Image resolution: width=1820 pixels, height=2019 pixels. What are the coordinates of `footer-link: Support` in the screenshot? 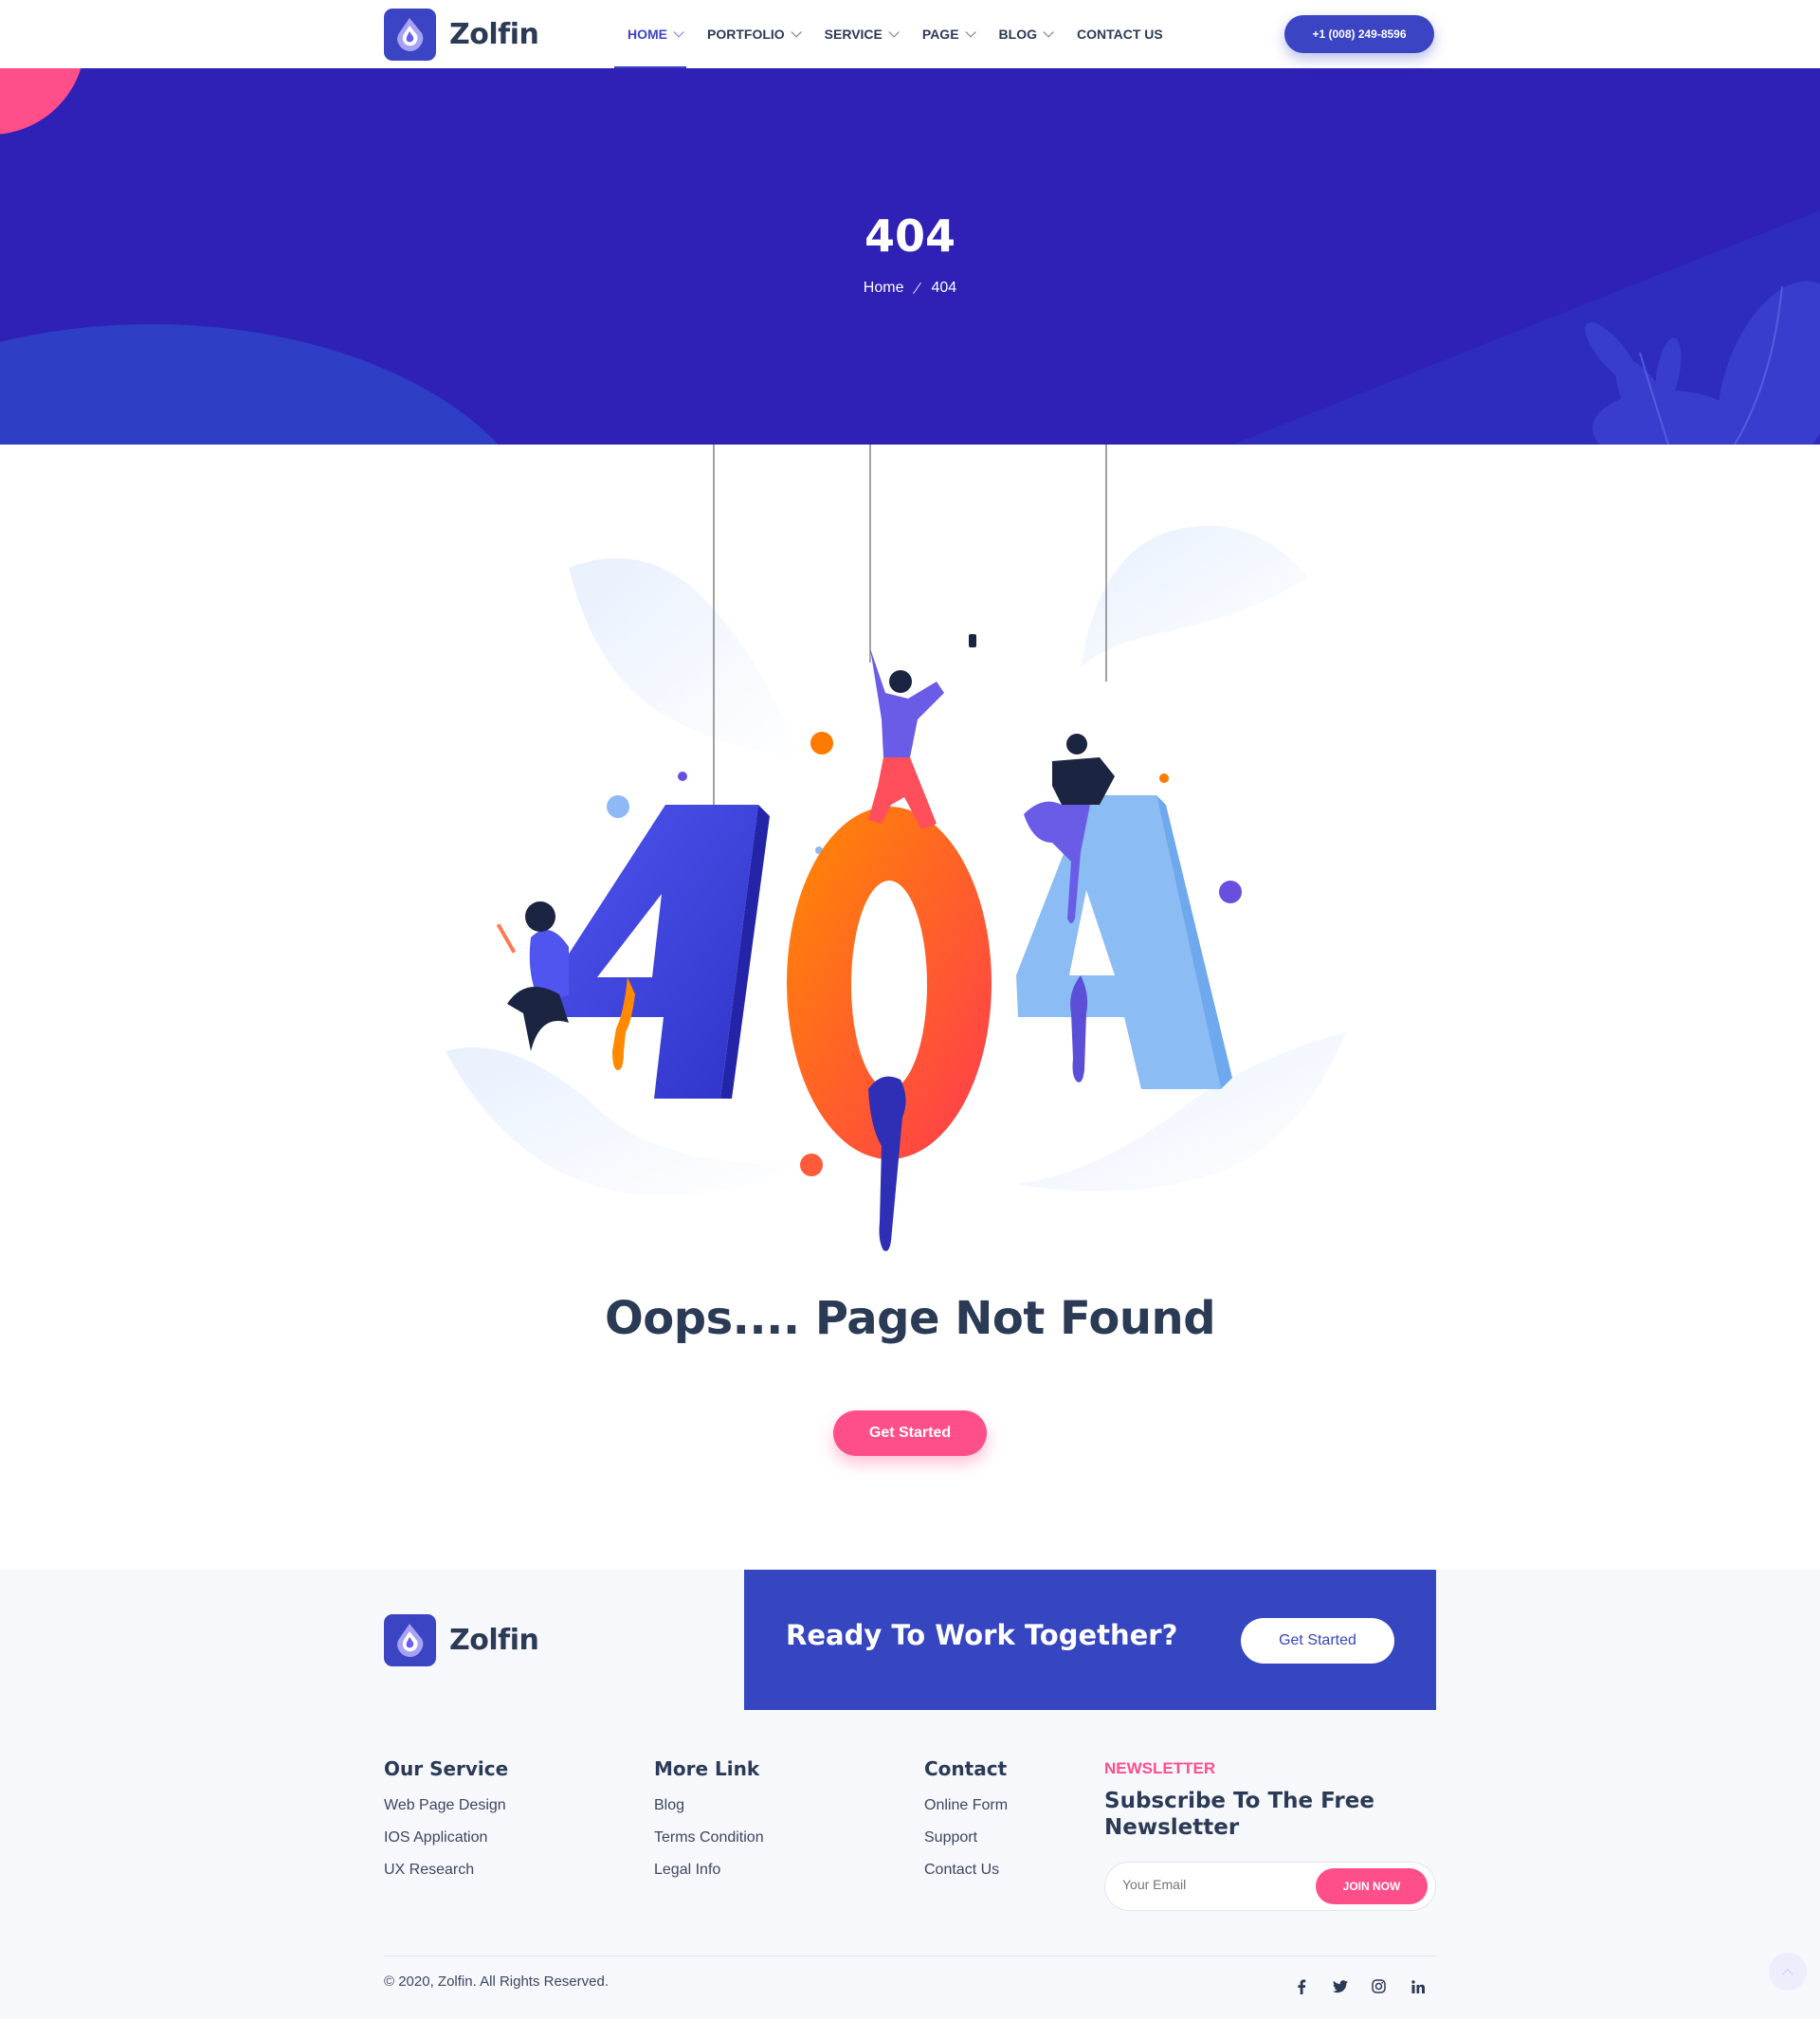 It's located at (966, 1839).